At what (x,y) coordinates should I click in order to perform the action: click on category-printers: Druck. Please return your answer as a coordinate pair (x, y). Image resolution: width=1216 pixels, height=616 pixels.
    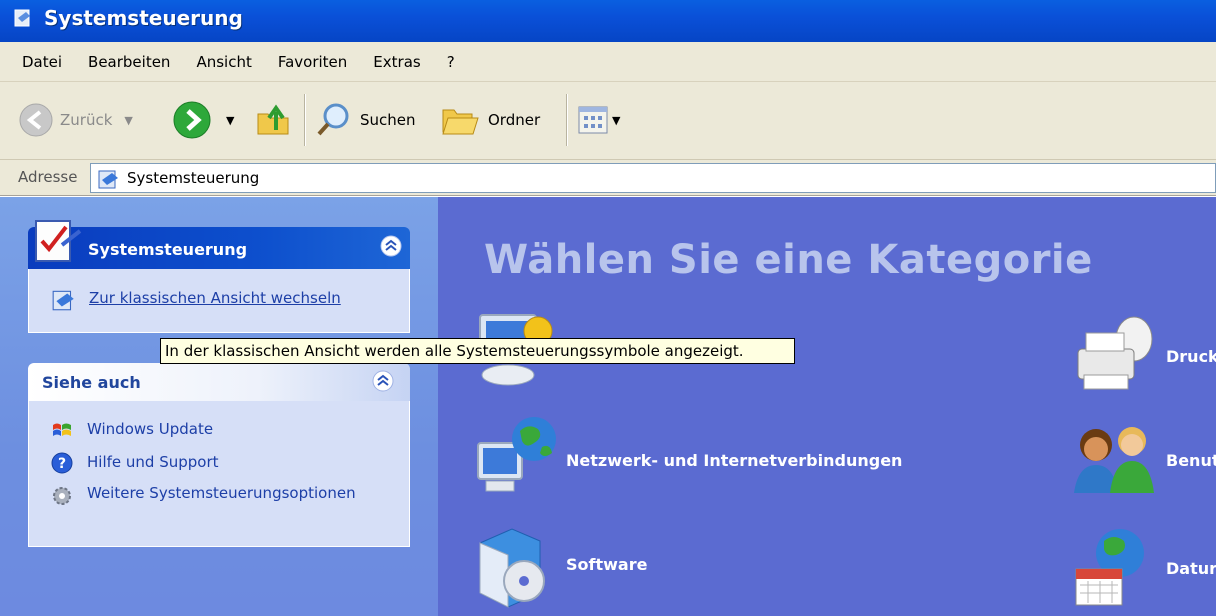
    Looking at the image, I should click on (1143, 358).